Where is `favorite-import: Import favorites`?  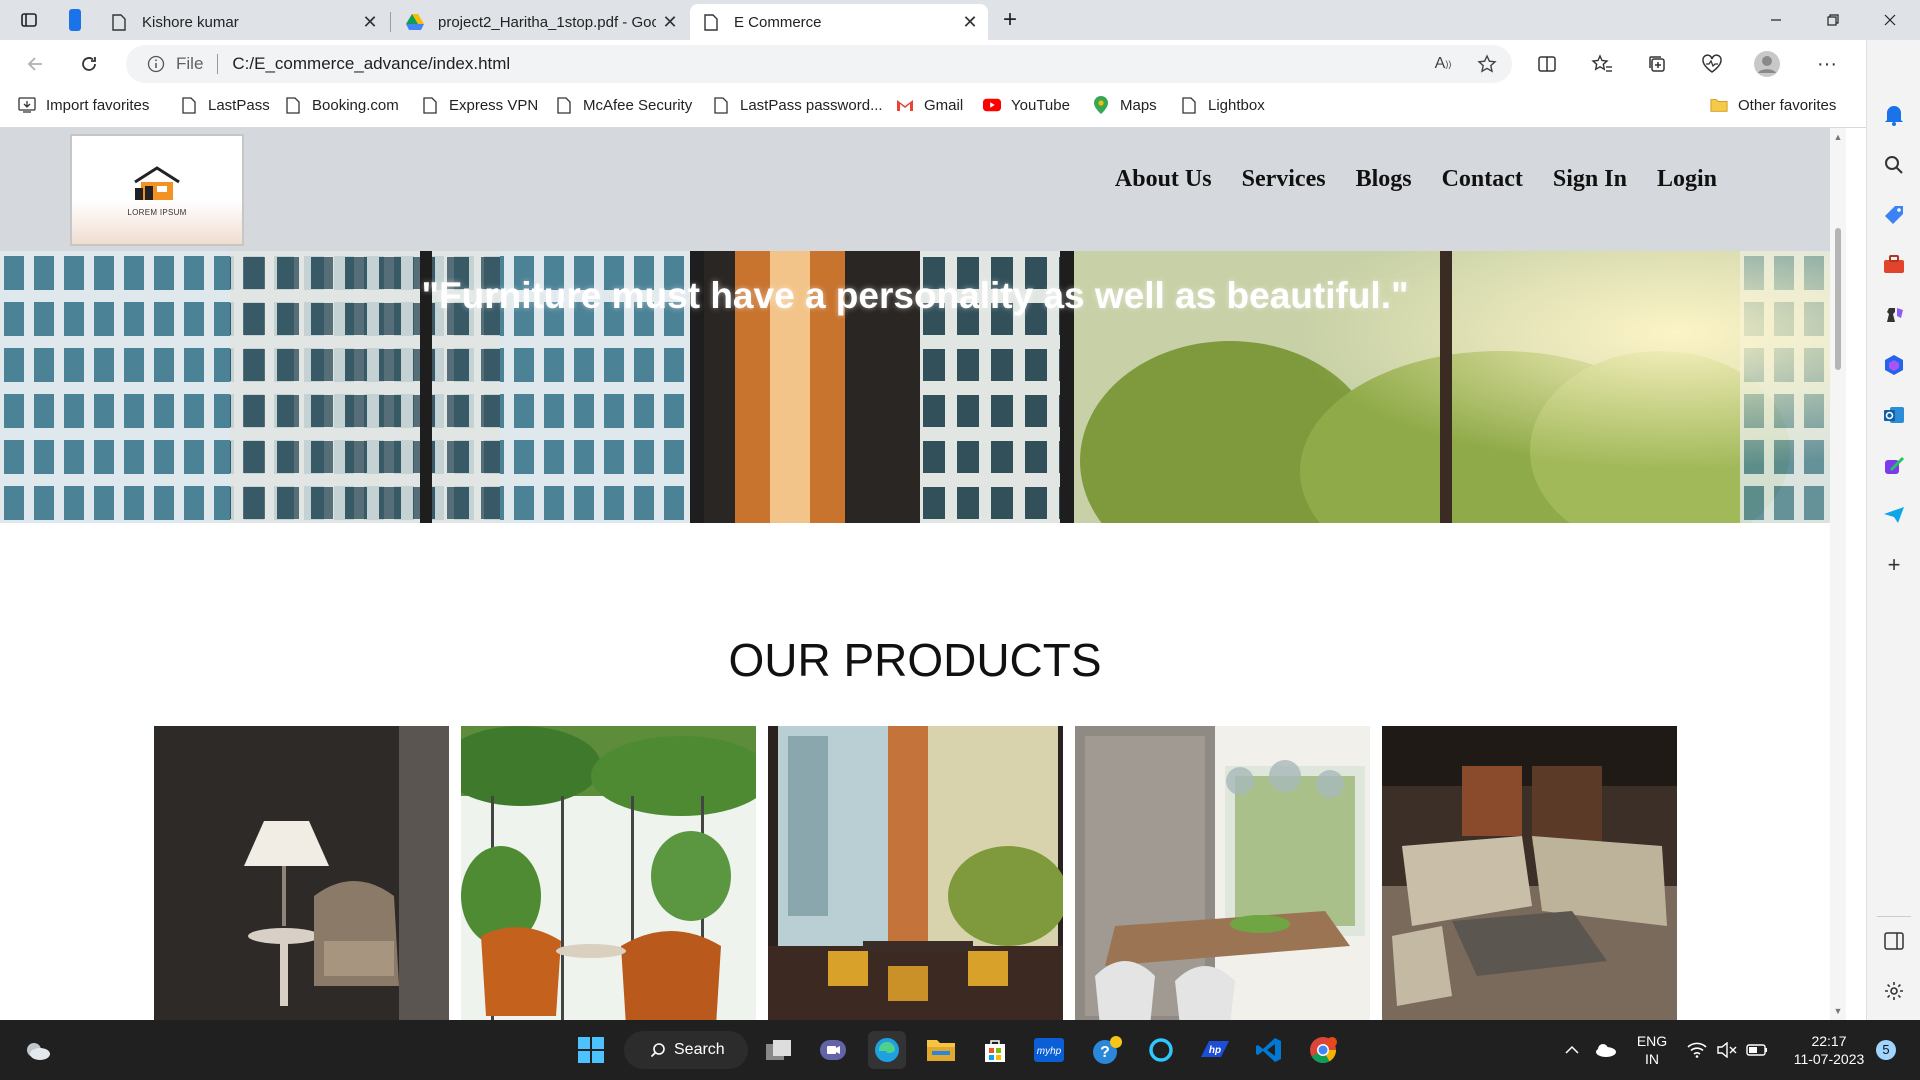 favorite-import: Import favorites is located at coordinates (83, 105).